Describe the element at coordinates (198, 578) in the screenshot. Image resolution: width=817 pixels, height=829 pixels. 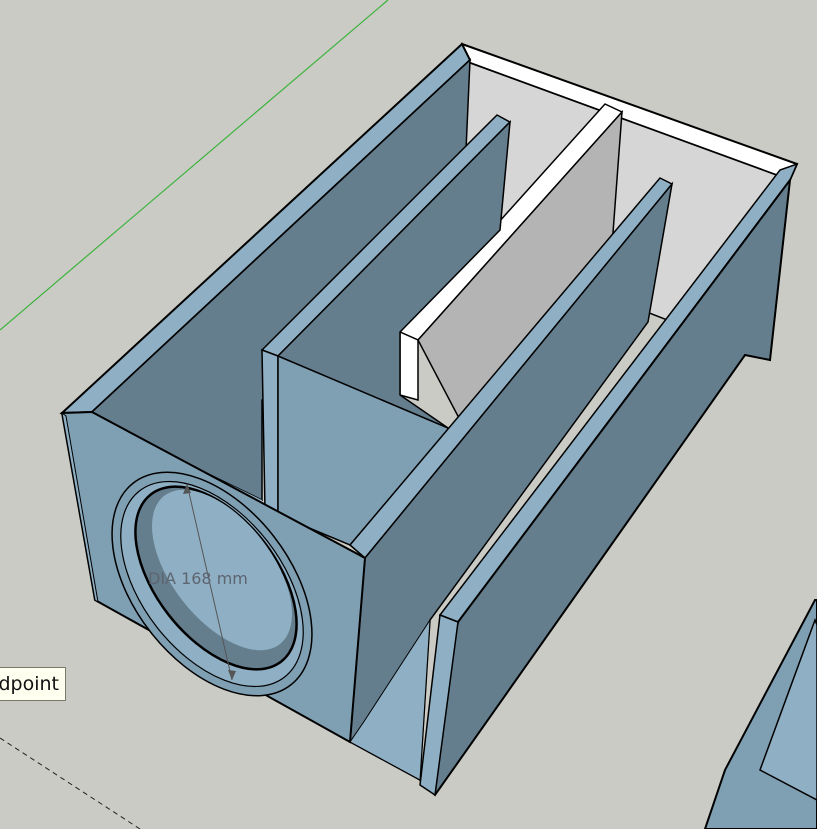
I see `diameter-dimension-label: DIA 168 mm` at that location.